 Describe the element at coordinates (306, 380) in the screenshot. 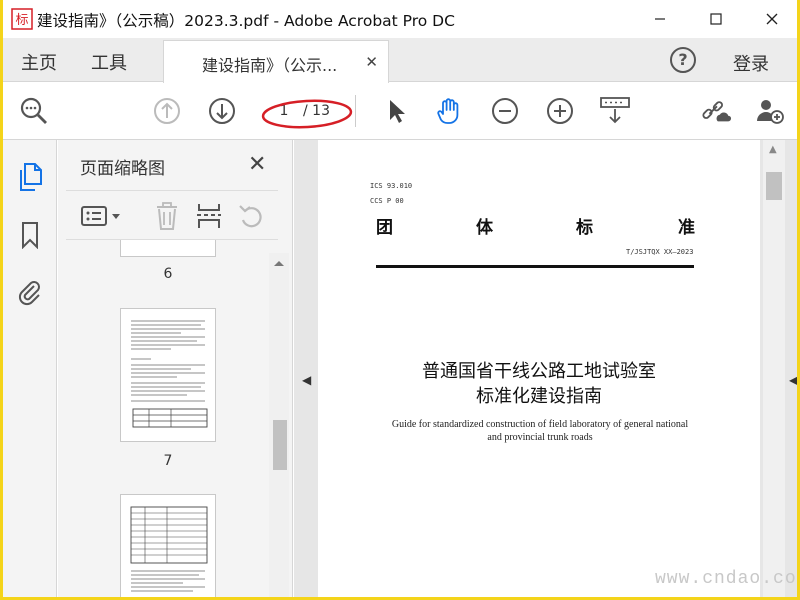

I see `collapse-left-panel-icon: ◀` at that location.